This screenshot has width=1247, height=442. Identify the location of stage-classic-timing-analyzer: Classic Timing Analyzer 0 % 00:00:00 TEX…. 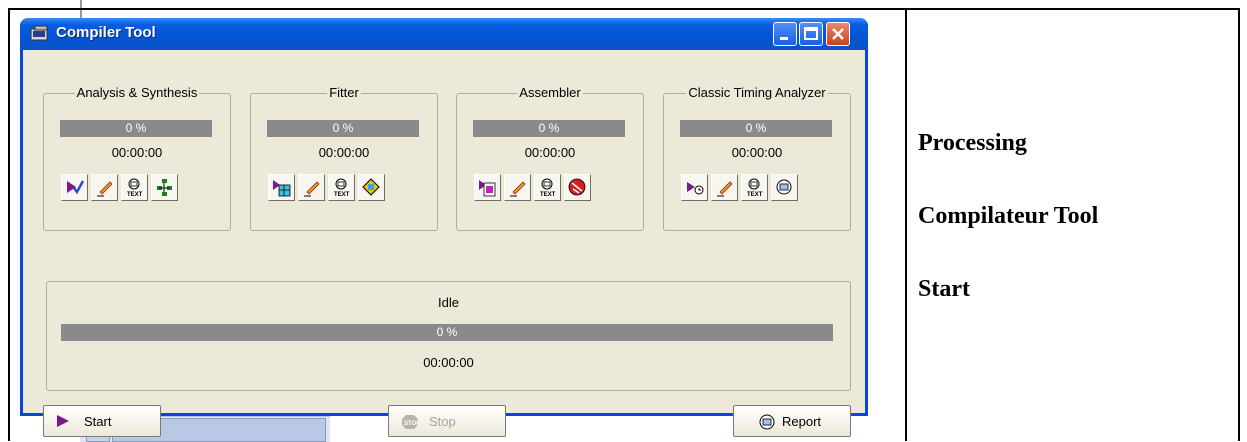
(757, 158).